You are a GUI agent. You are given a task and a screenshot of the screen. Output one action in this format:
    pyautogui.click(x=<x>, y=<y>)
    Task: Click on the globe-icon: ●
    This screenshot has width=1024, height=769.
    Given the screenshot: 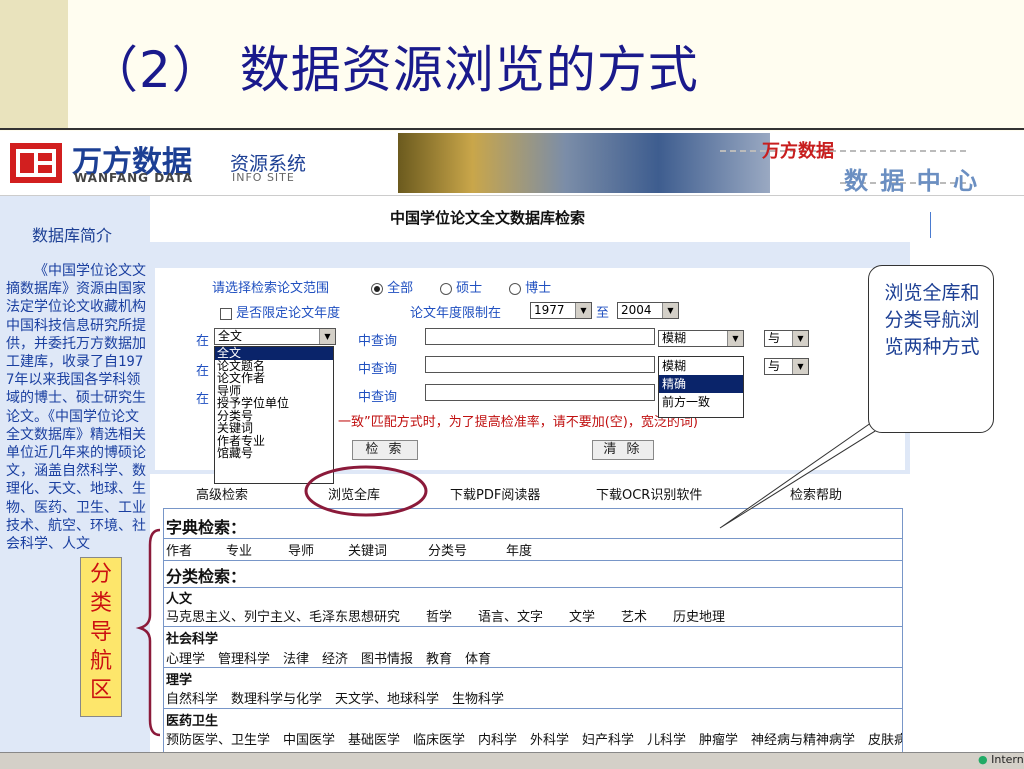 What is the action you would take?
    pyautogui.click(x=983, y=759)
    